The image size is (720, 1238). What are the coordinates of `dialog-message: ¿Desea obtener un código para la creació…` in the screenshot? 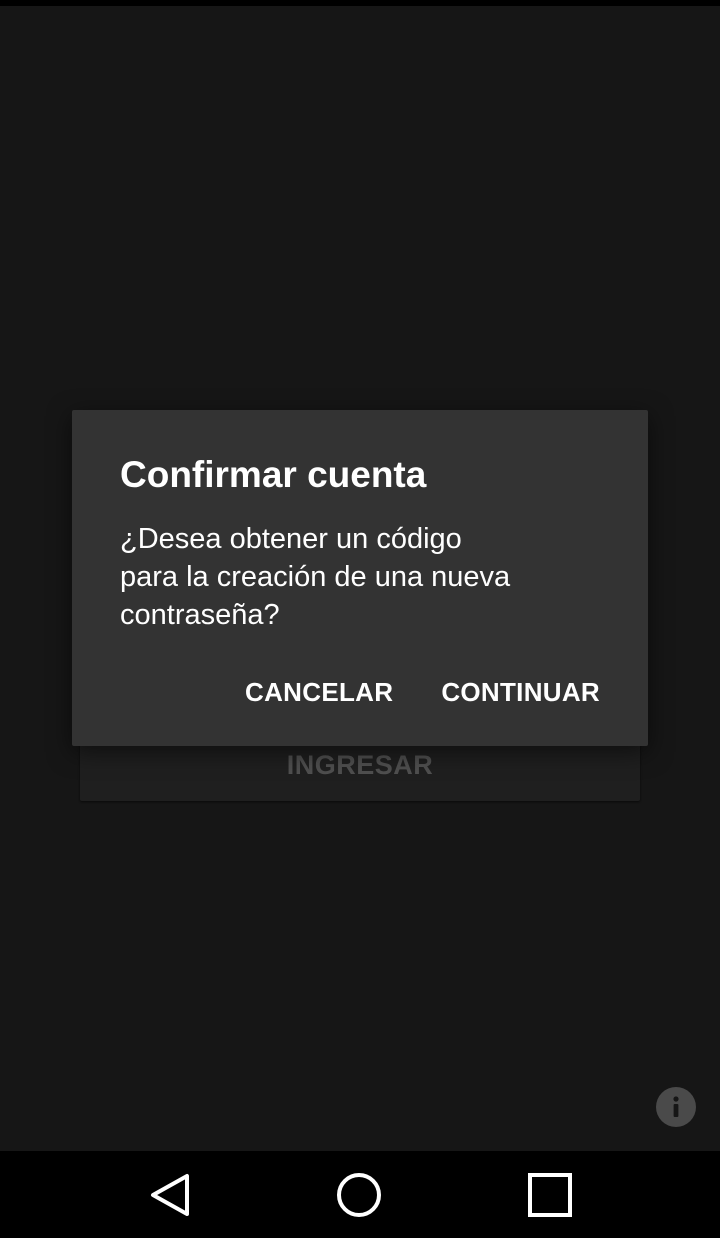 It's located at (315, 577).